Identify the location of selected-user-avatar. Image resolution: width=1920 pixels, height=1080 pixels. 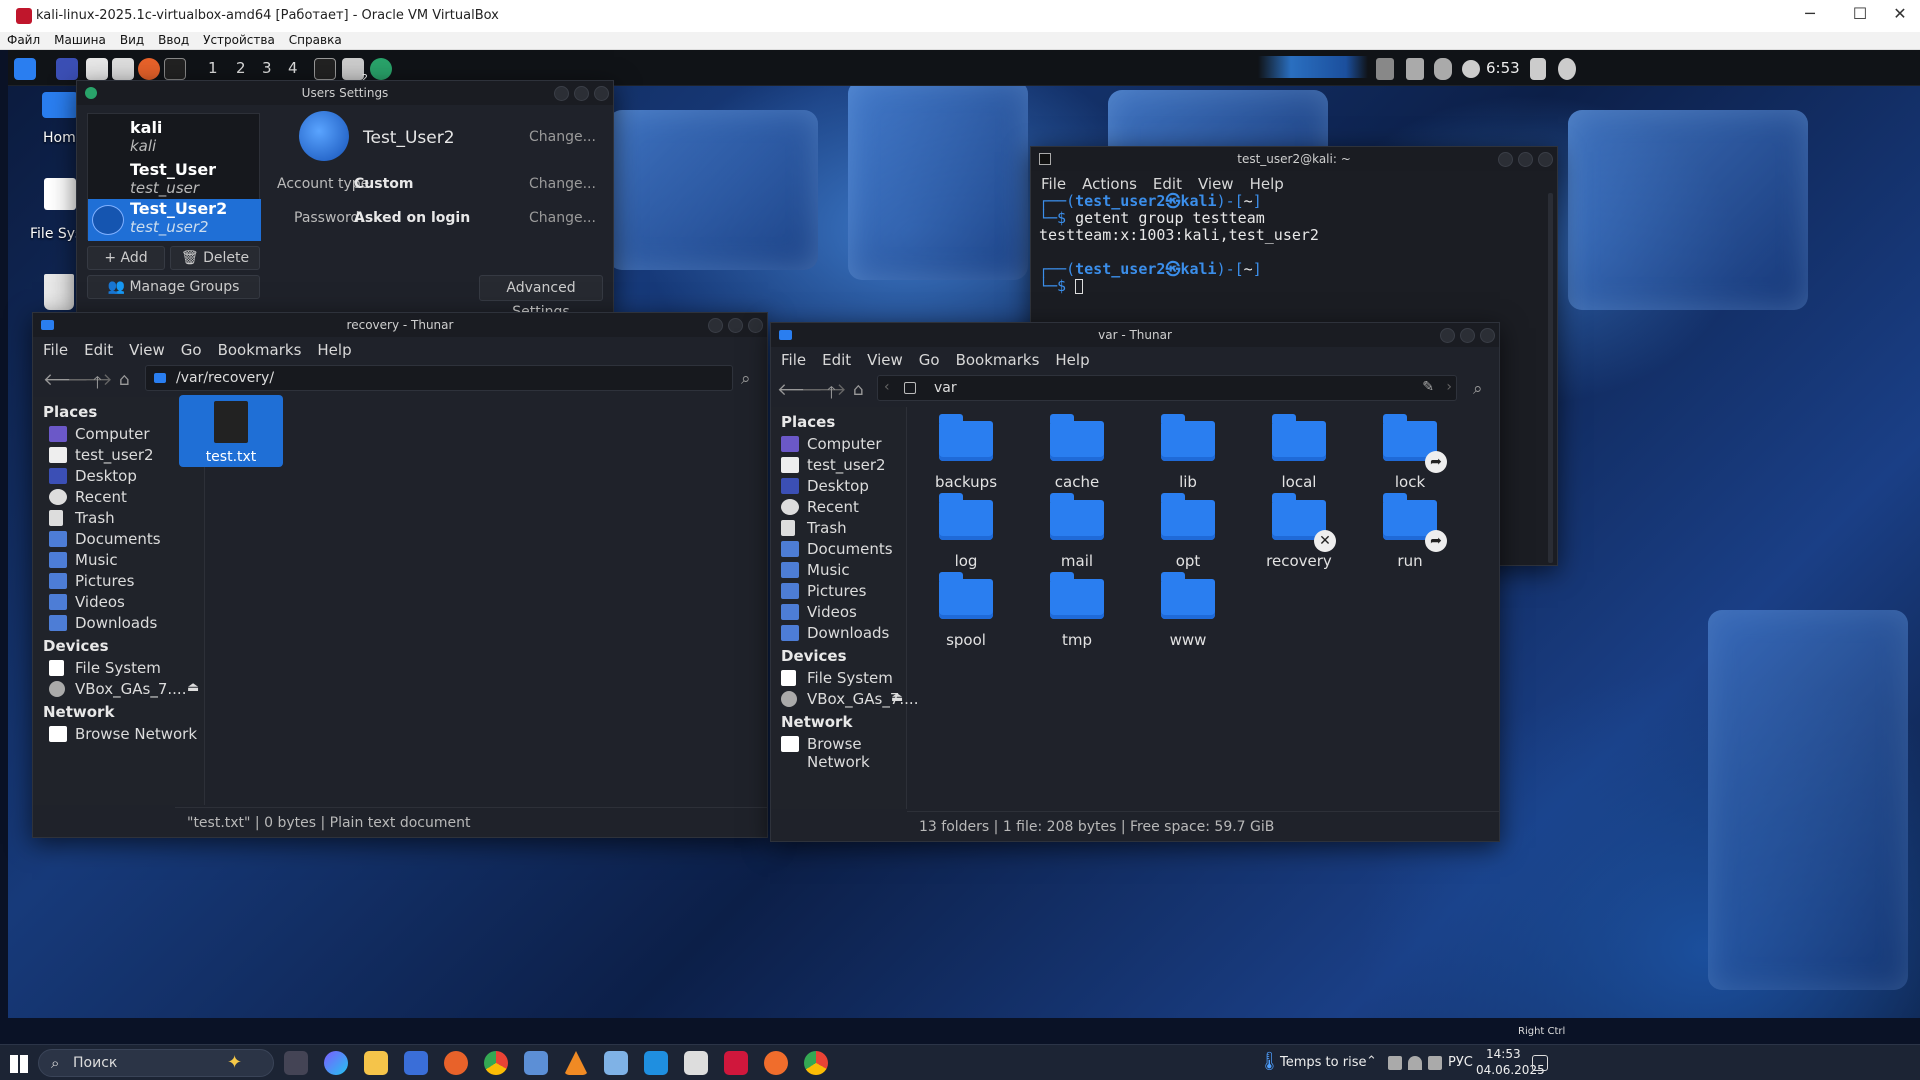
(324, 136).